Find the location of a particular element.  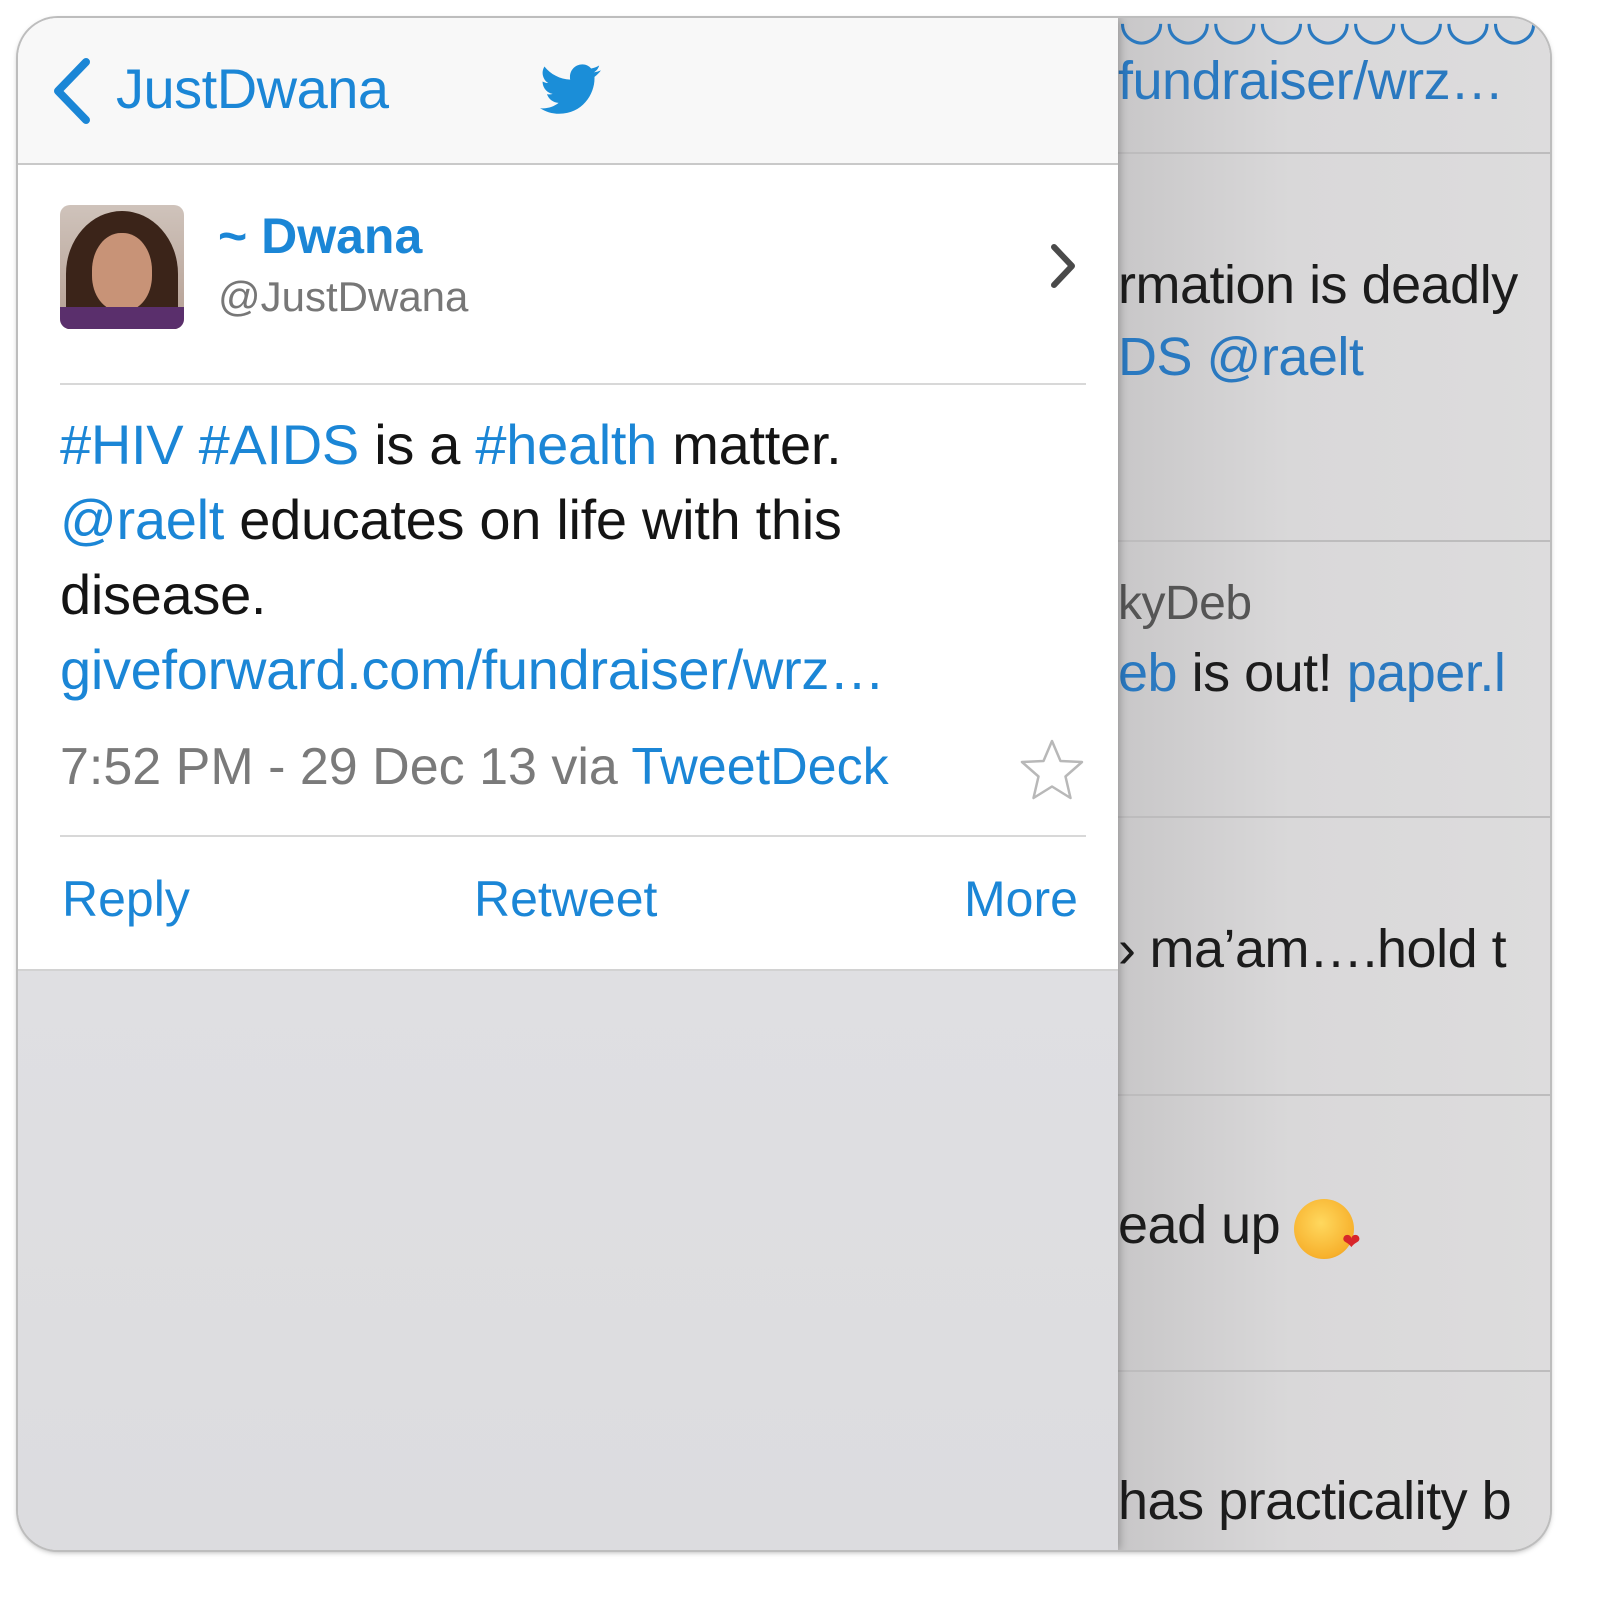

bg-mention: eb is located at coordinates (1148, 673).